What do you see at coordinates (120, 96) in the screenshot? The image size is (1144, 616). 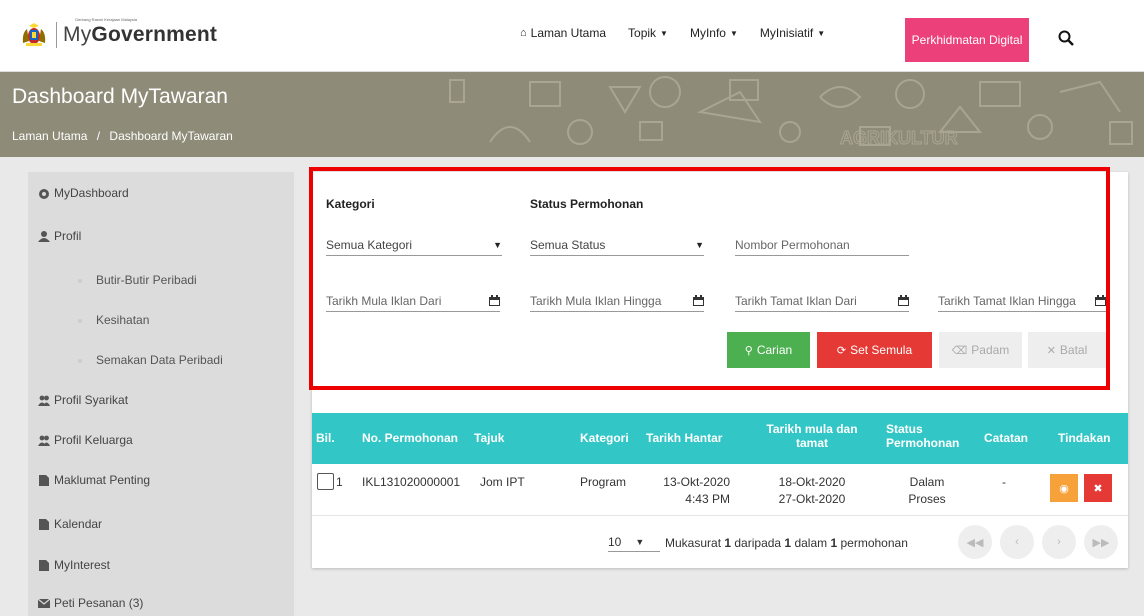 I see `page-title: Dashboard MyTawaran` at bounding box center [120, 96].